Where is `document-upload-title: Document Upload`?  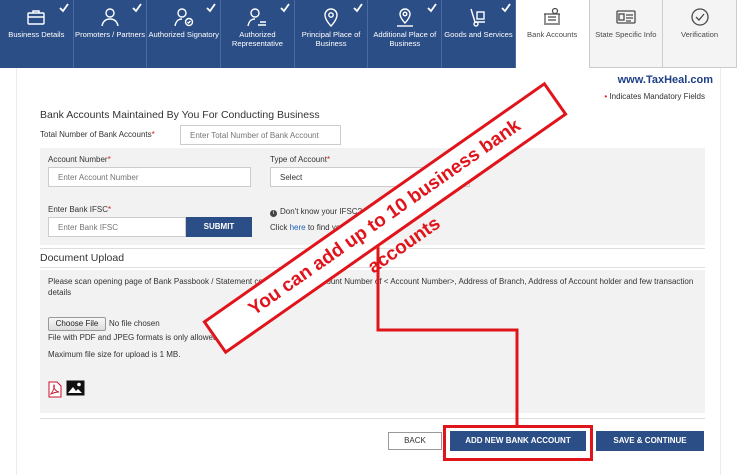
document-upload-title: Document Upload is located at coordinates (82, 258).